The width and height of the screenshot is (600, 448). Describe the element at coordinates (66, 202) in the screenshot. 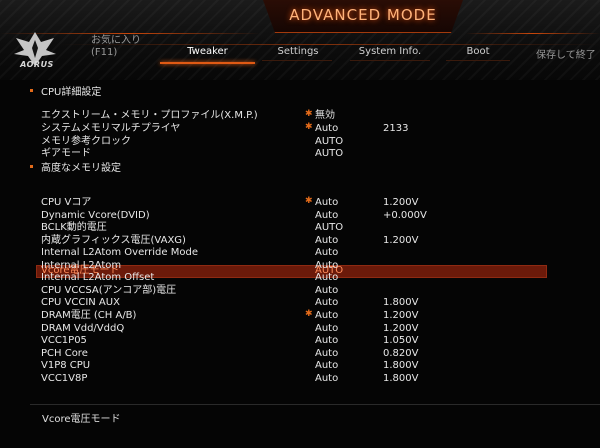

I see `setting-label: CPU Vコア` at that location.